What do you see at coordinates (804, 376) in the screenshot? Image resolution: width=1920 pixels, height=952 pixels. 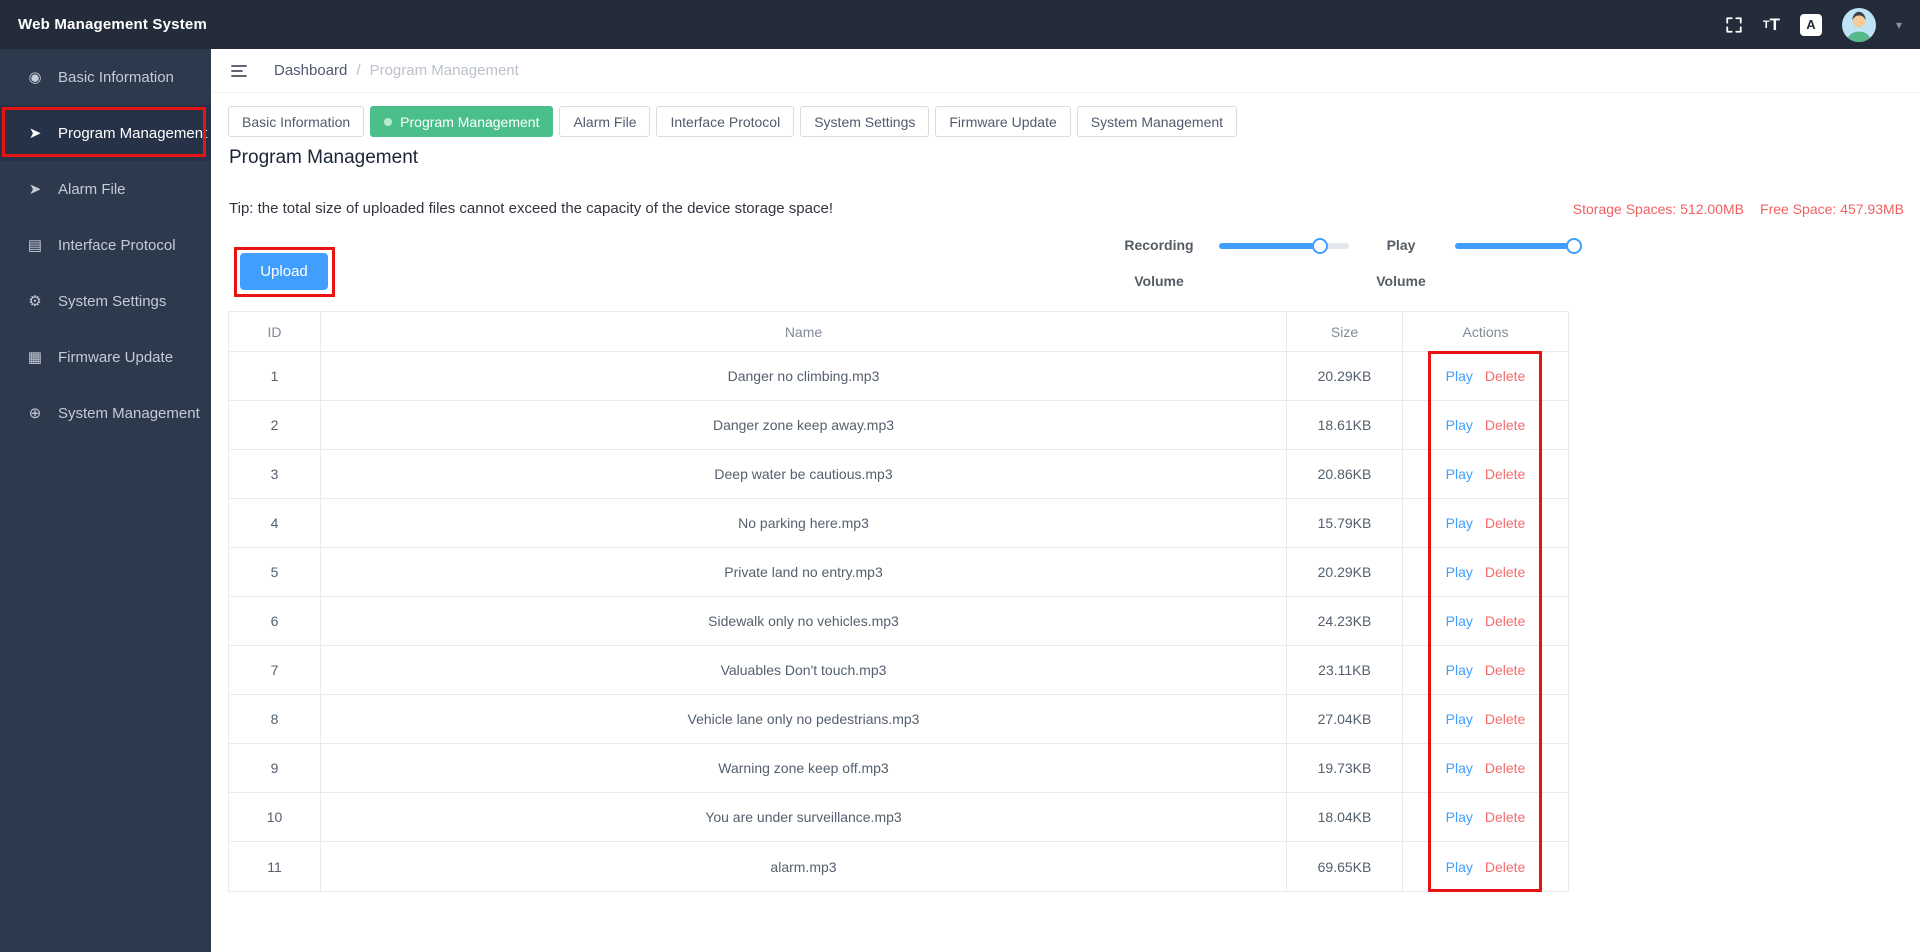 I see `cell-name: Danger no climbing.mp3` at bounding box center [804, 376].